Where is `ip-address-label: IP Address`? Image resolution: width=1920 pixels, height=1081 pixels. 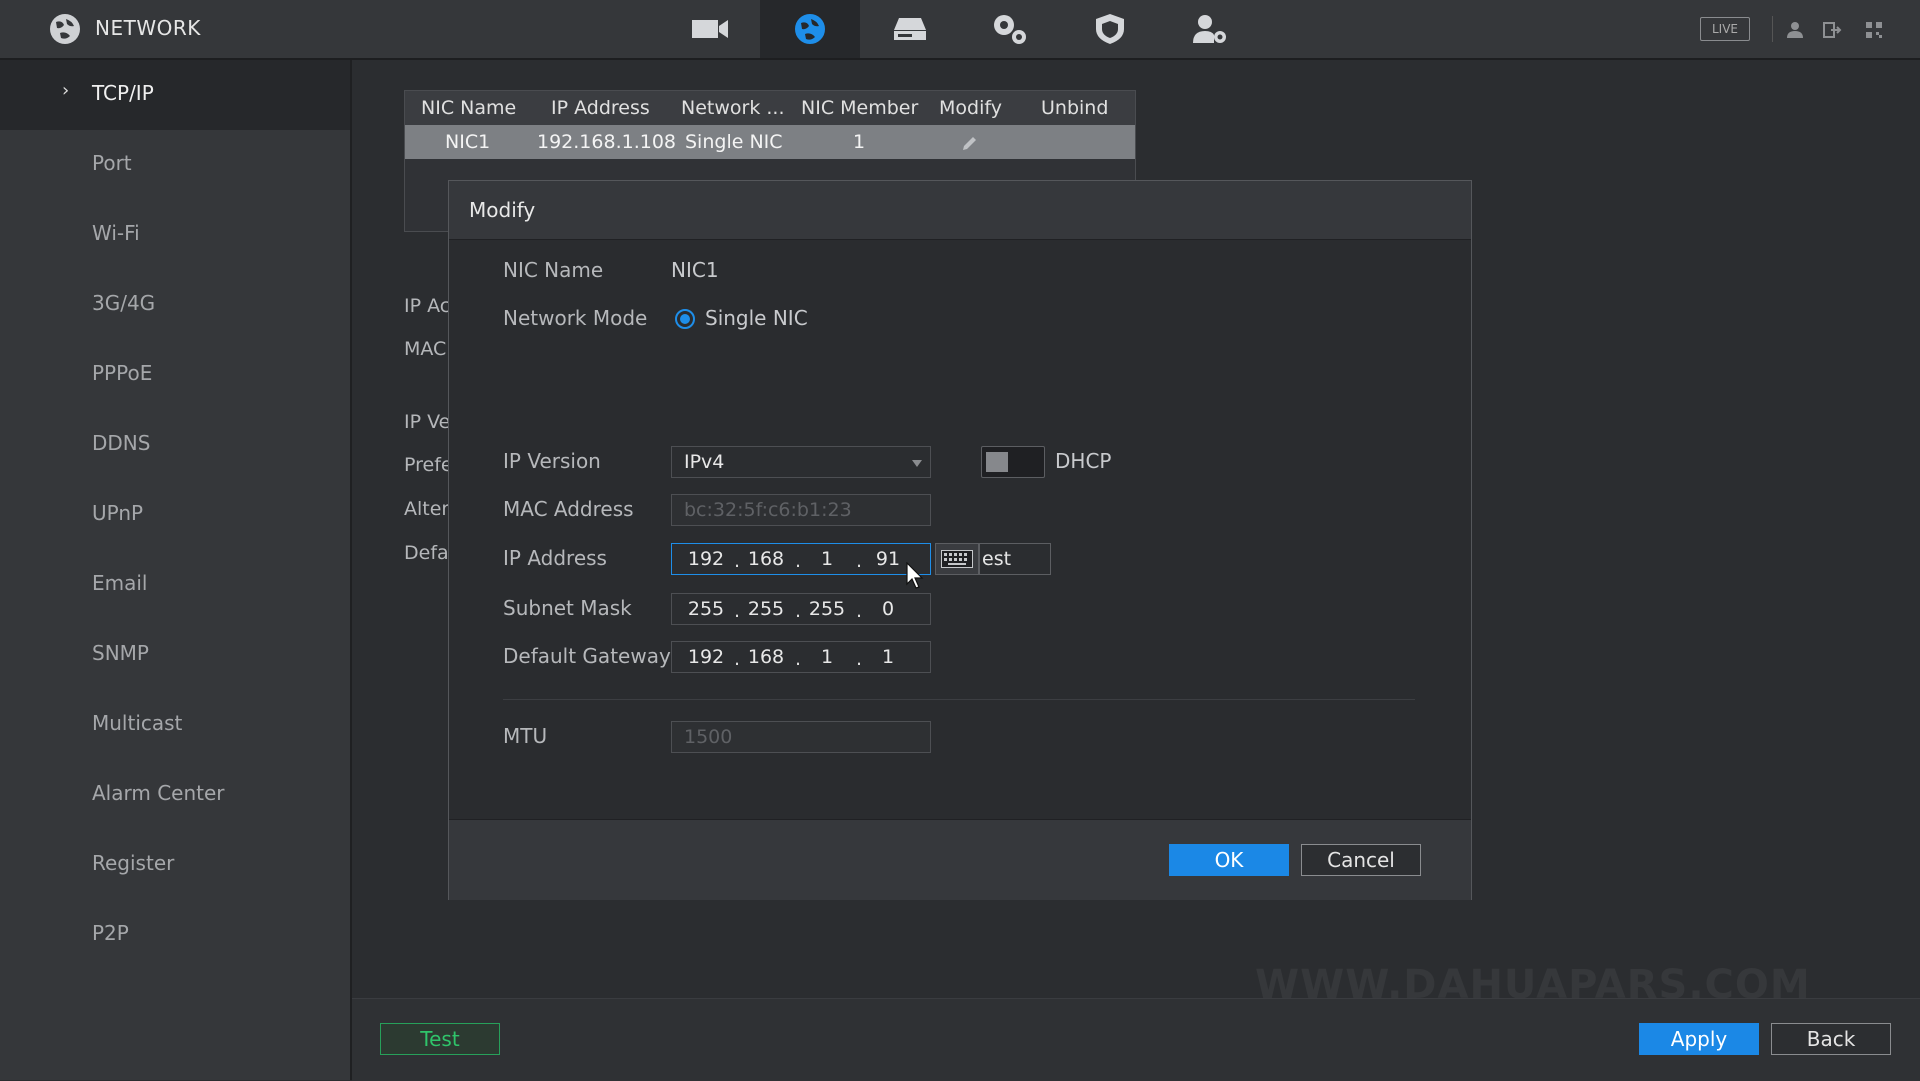
ip-address-label: IP Address is located at coordinates (555, 558).